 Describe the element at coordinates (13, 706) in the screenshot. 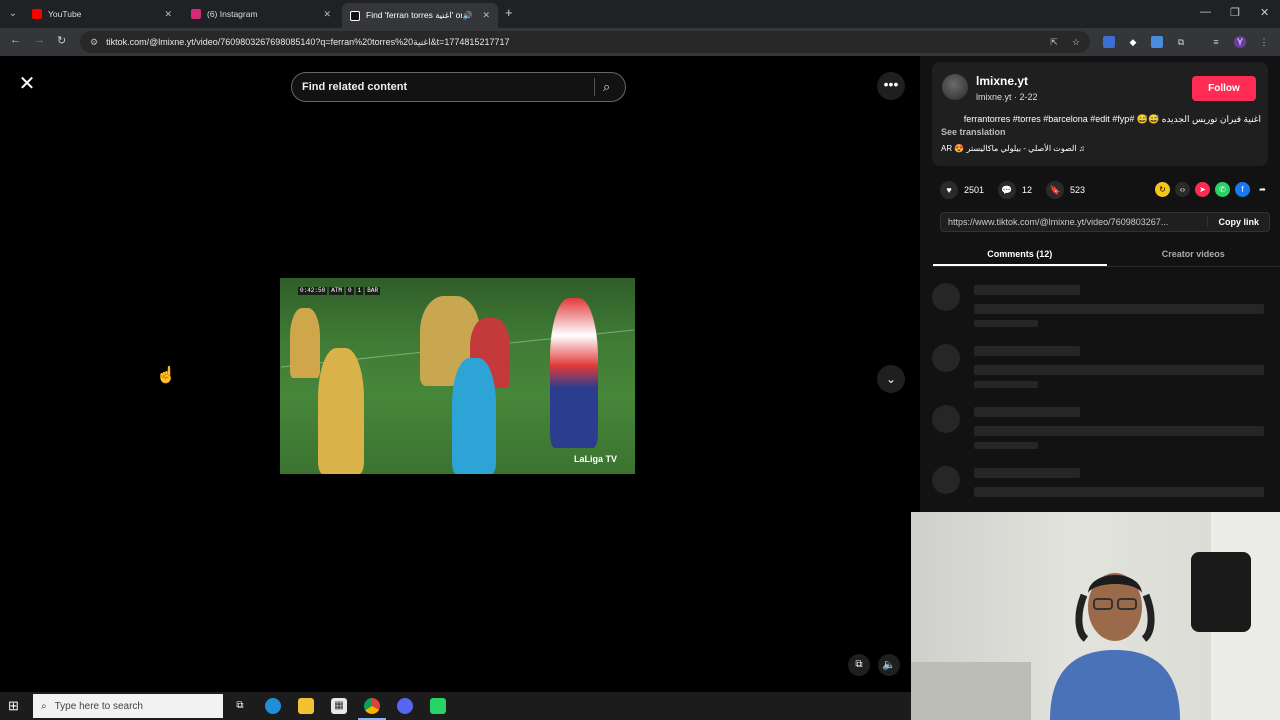

I see `windows-start-icon: ⊞` at that location.